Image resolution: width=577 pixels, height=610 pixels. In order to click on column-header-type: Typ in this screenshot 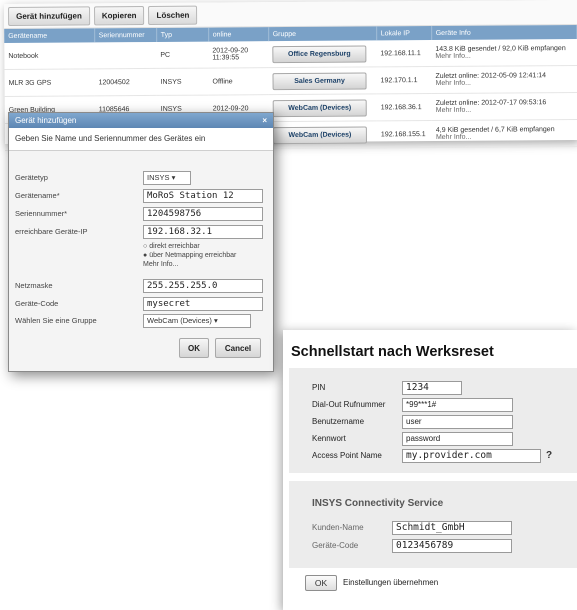, I will do `click(182, 34)`.